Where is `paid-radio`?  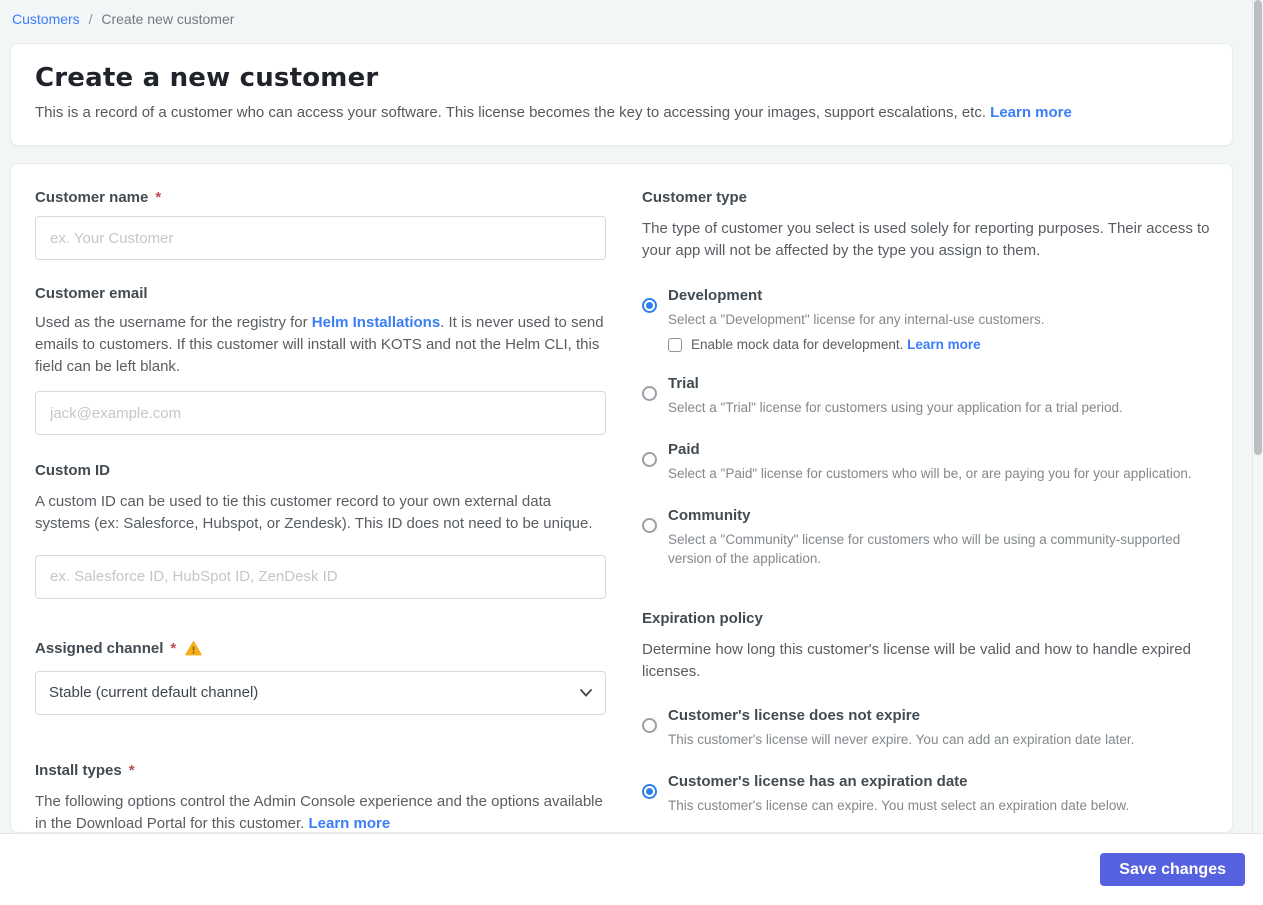 paid-radio is located at coordinates (649, 460).